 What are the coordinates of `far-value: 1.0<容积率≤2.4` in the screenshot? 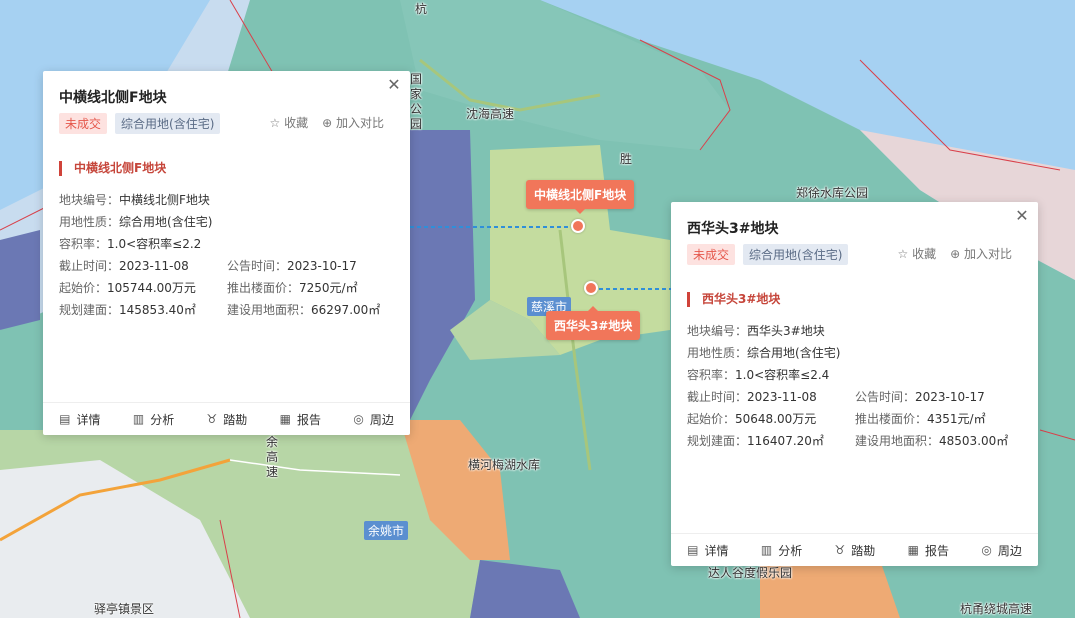 It's located at (782, 375).